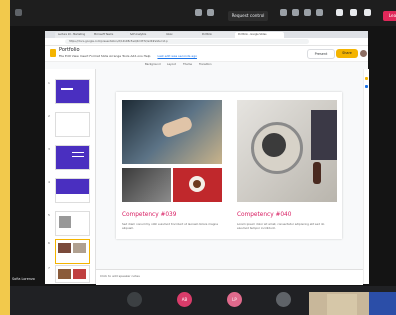 Image resolution: width=396 pixels, height=315 pixels. What do you see at coordinates (295, 12) in the screenshot?
I see `emoji-icon` at bounding box center [295, 12].